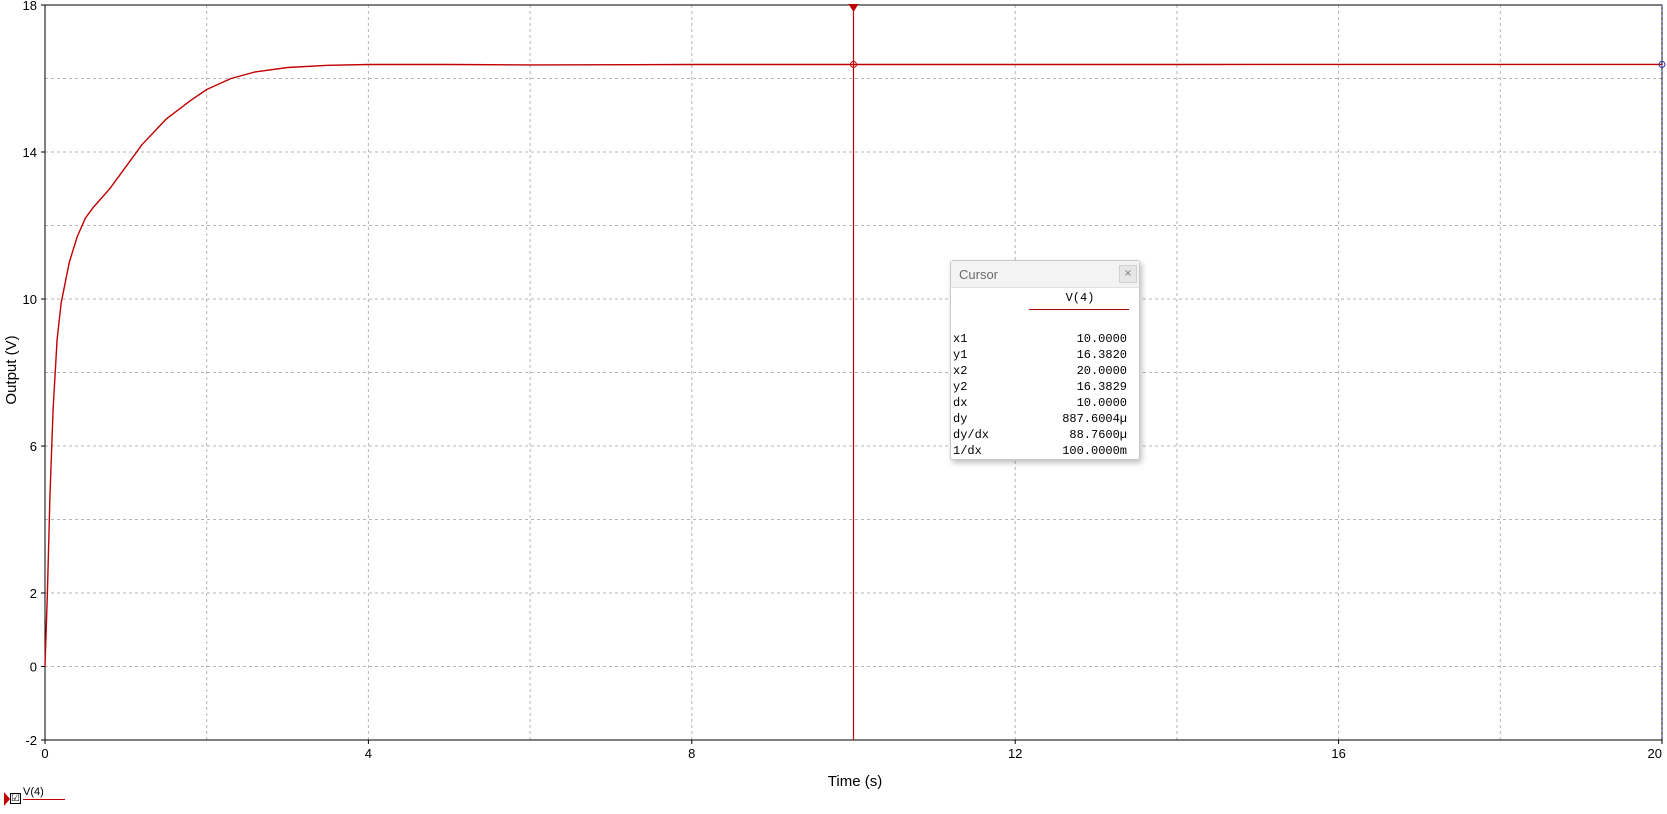 Image resolution: width=1667 pixels, height=814 pixels. What do you see at coordinates (15, 798) in the screenshot?
I see `legend-visibility-checkbox: ☑` at bounding box center [15, 798].